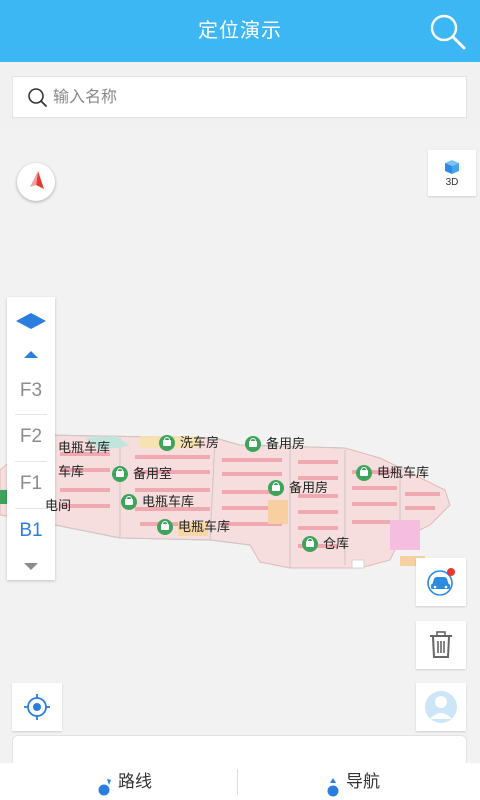 This screenshot has height=800, width=480. I want to click on poi-label: 电间, so click(58, 506).